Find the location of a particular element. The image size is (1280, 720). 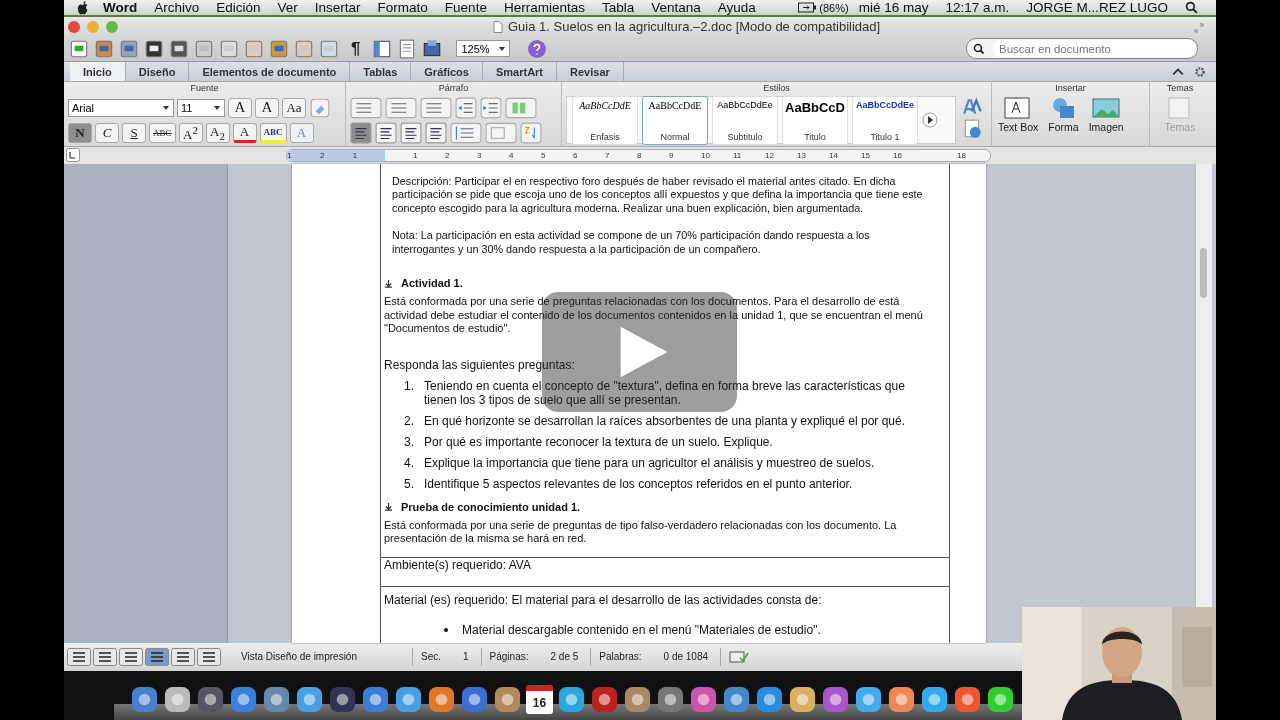

format-button: N is located at coordinates (80, 132).